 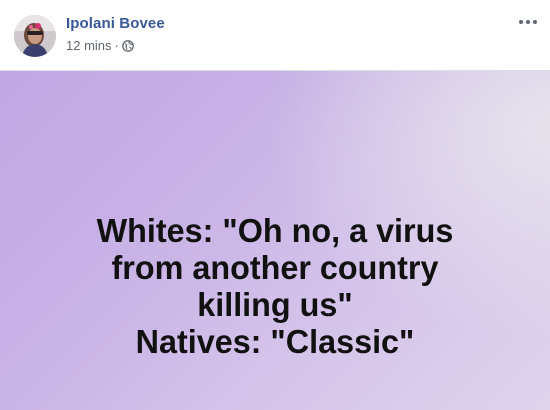 I want to click on post-meta: 12 mins ·, so click(x=100, y=45).